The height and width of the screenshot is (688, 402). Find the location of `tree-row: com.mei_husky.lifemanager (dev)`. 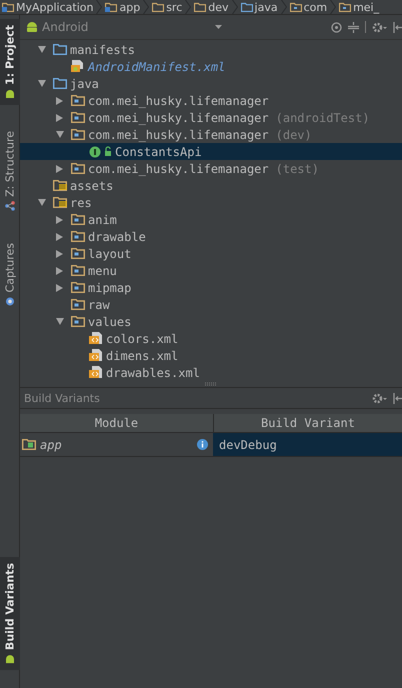

tree-row: com.mei_husky.lifemanager (dev) is located at coordinates (211, 134).